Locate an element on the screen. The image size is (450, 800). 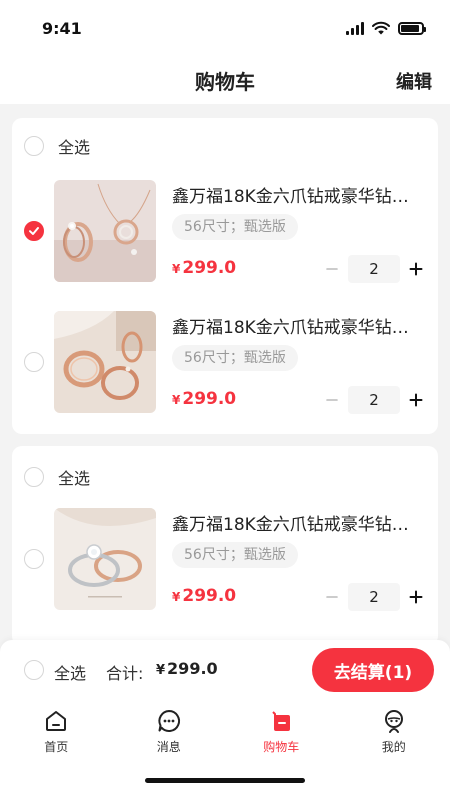
tab-profile: 我的 is located at coordinates (394, 732).